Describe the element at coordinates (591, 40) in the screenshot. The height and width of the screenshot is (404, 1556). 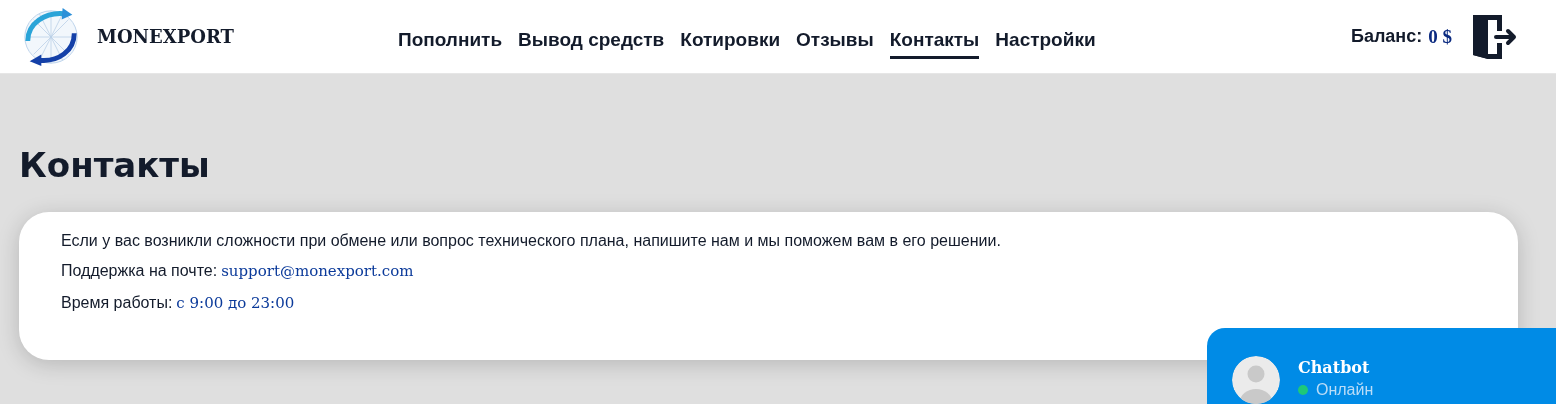
I see `nav-tab: Вывод средств` at that location.